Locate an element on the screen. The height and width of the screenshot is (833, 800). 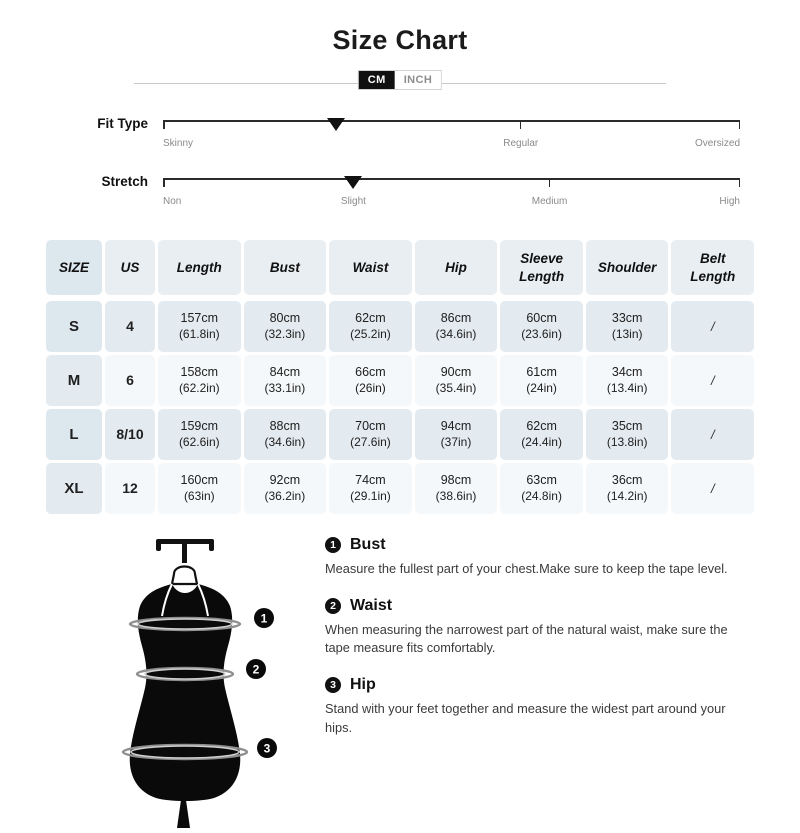
mannequin-illustration: 1 2 3 is located at coordinates (204, 678).